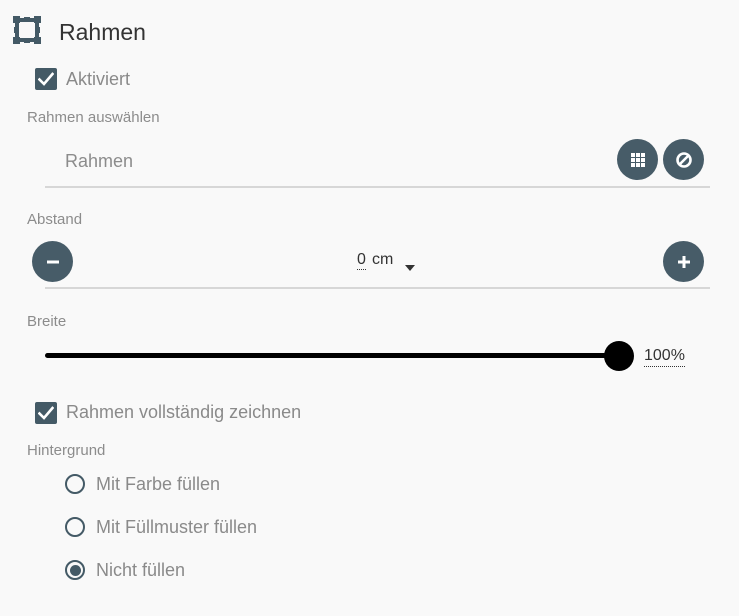 The image size is (739, 616). I want to click on width-value: 100%, so click(664, 356).